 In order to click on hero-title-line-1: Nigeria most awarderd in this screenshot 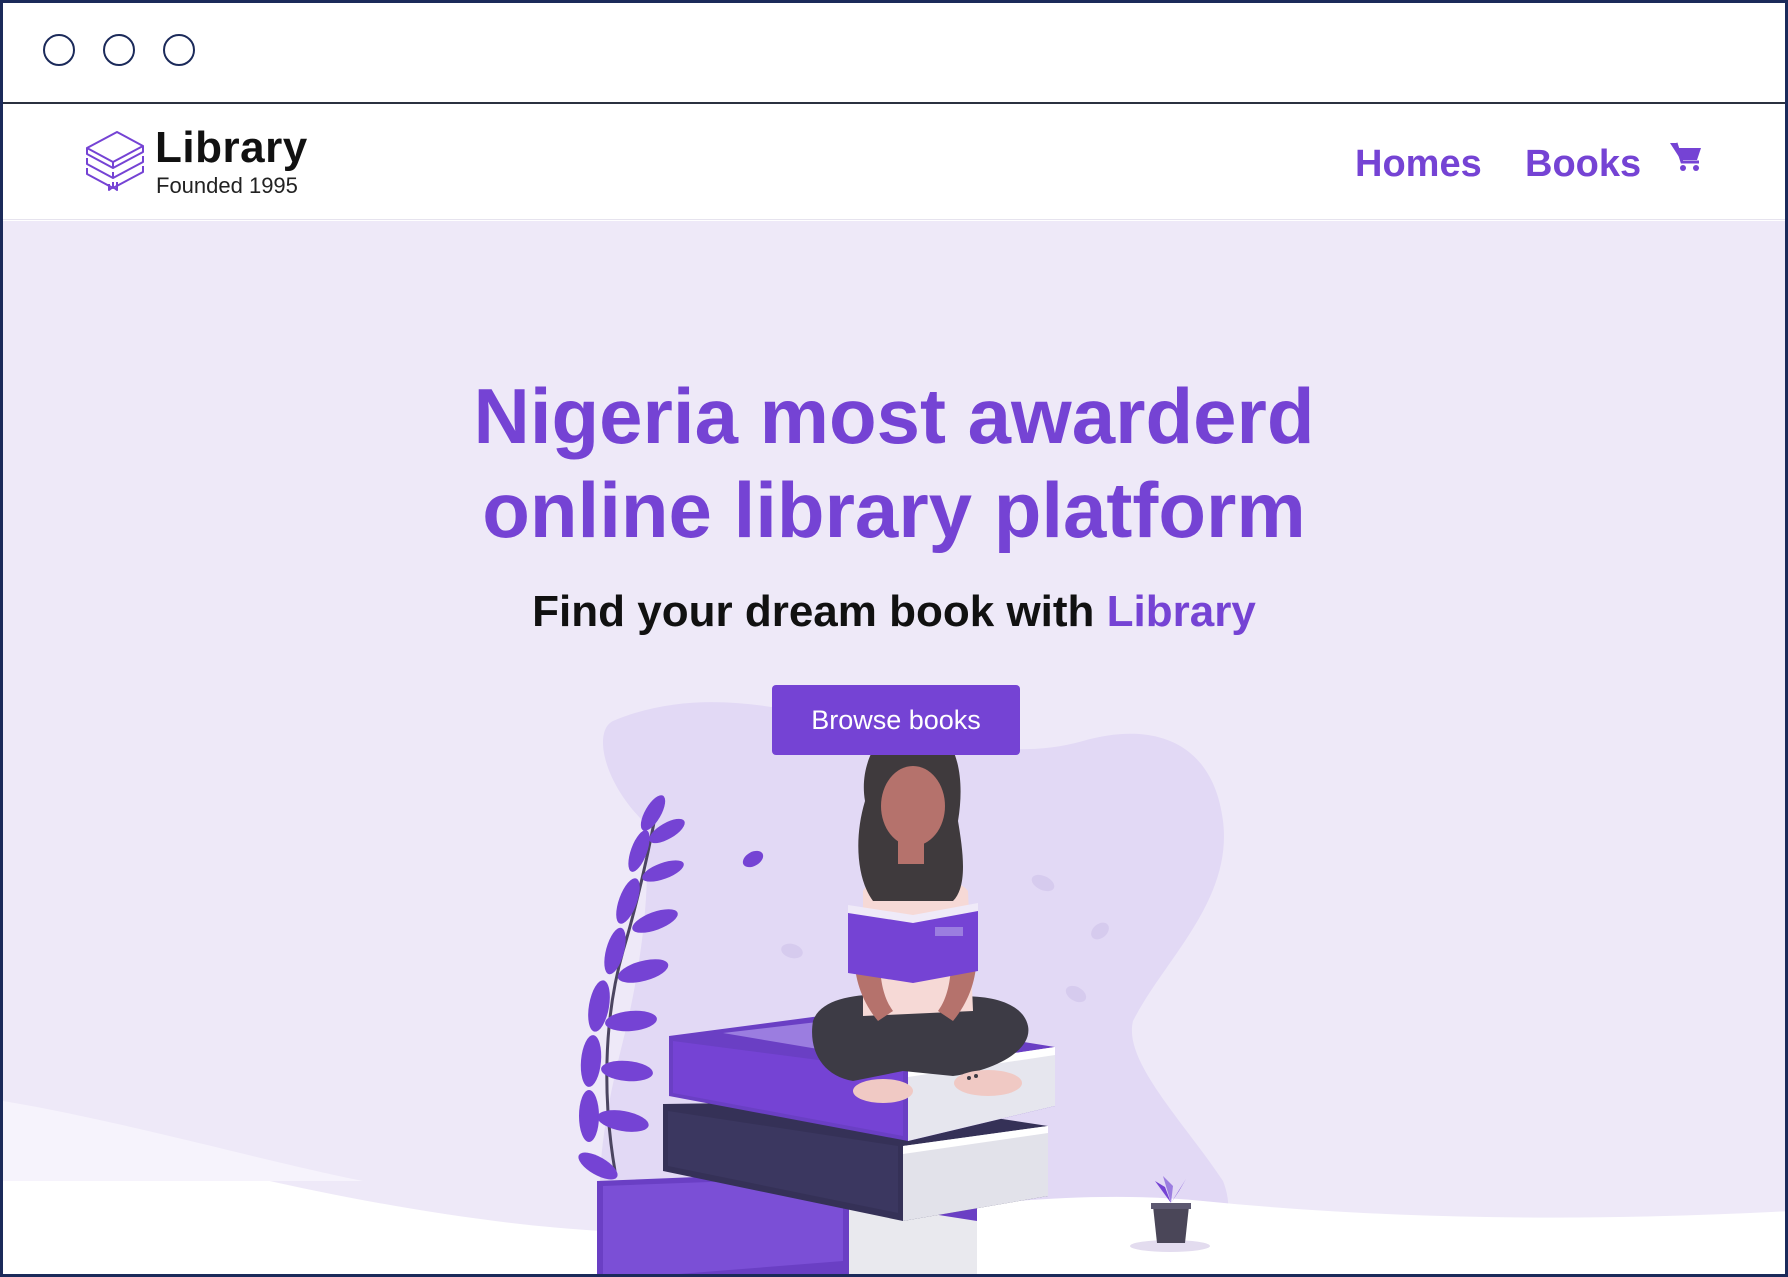, I will do `click(894, 416)`.